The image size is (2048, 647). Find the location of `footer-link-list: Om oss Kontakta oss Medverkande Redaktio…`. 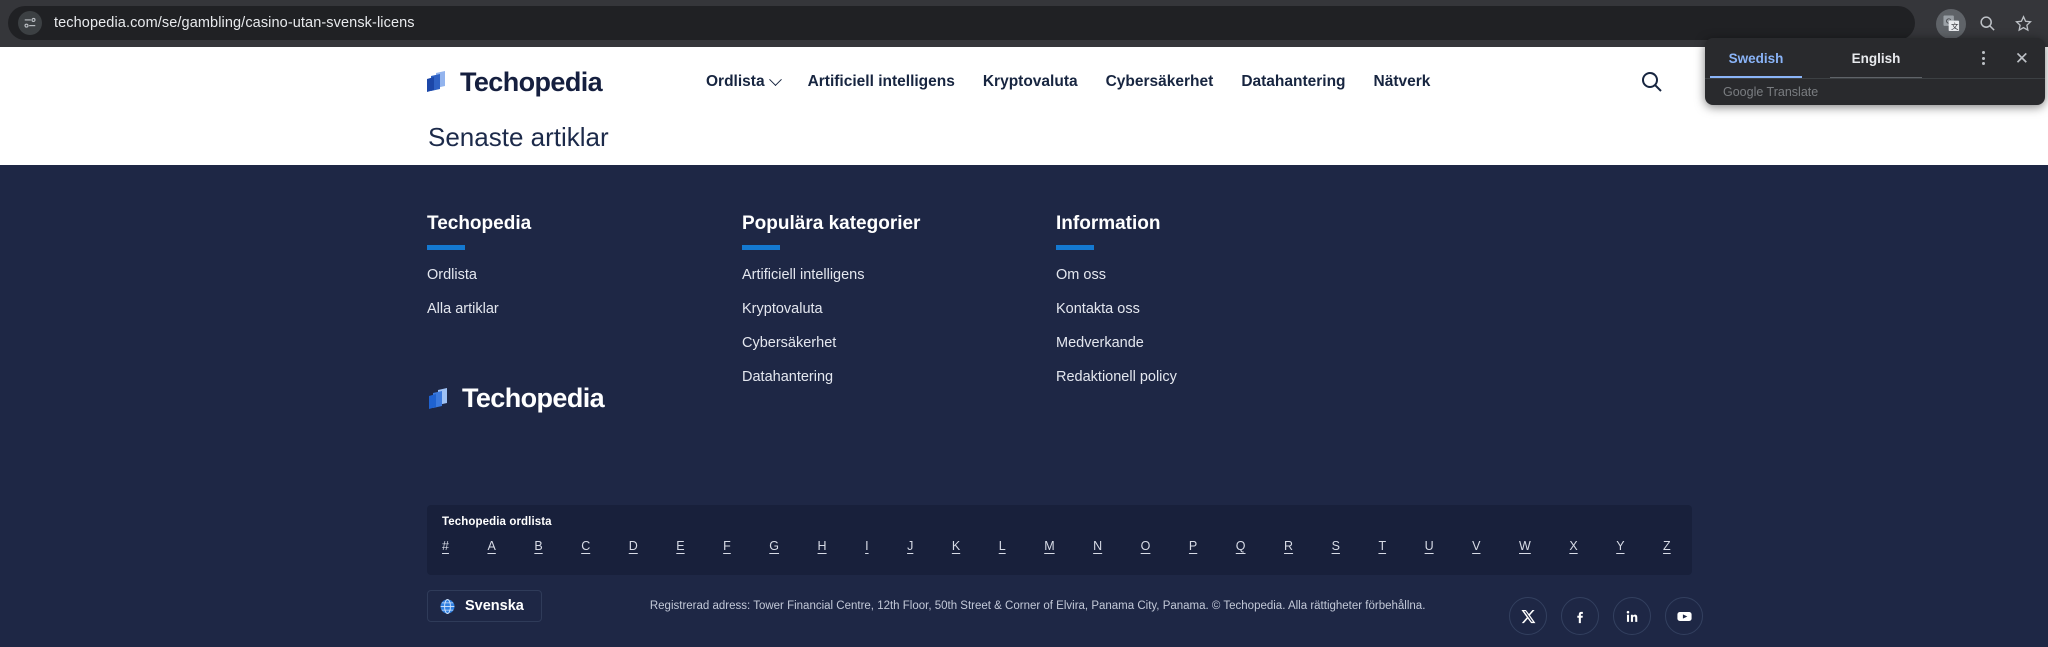

footer-link-list: Om oss Kontakta oss Medverkande Redaktio… is located at coordinates (1116, 326).